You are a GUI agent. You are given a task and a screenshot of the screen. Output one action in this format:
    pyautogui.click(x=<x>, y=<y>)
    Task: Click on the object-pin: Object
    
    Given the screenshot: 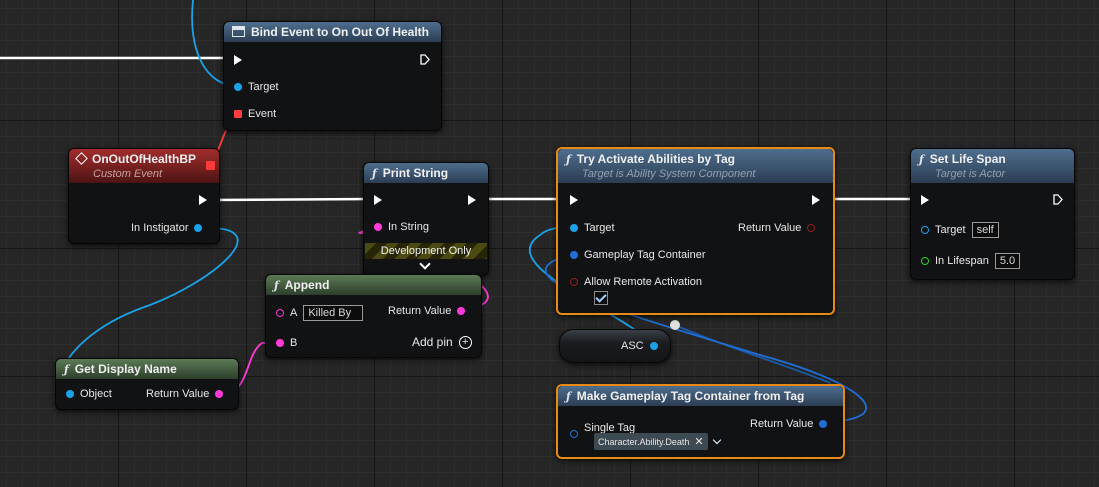 What is the action you would take?
    pyautogui.click(x=89, y=394)
    